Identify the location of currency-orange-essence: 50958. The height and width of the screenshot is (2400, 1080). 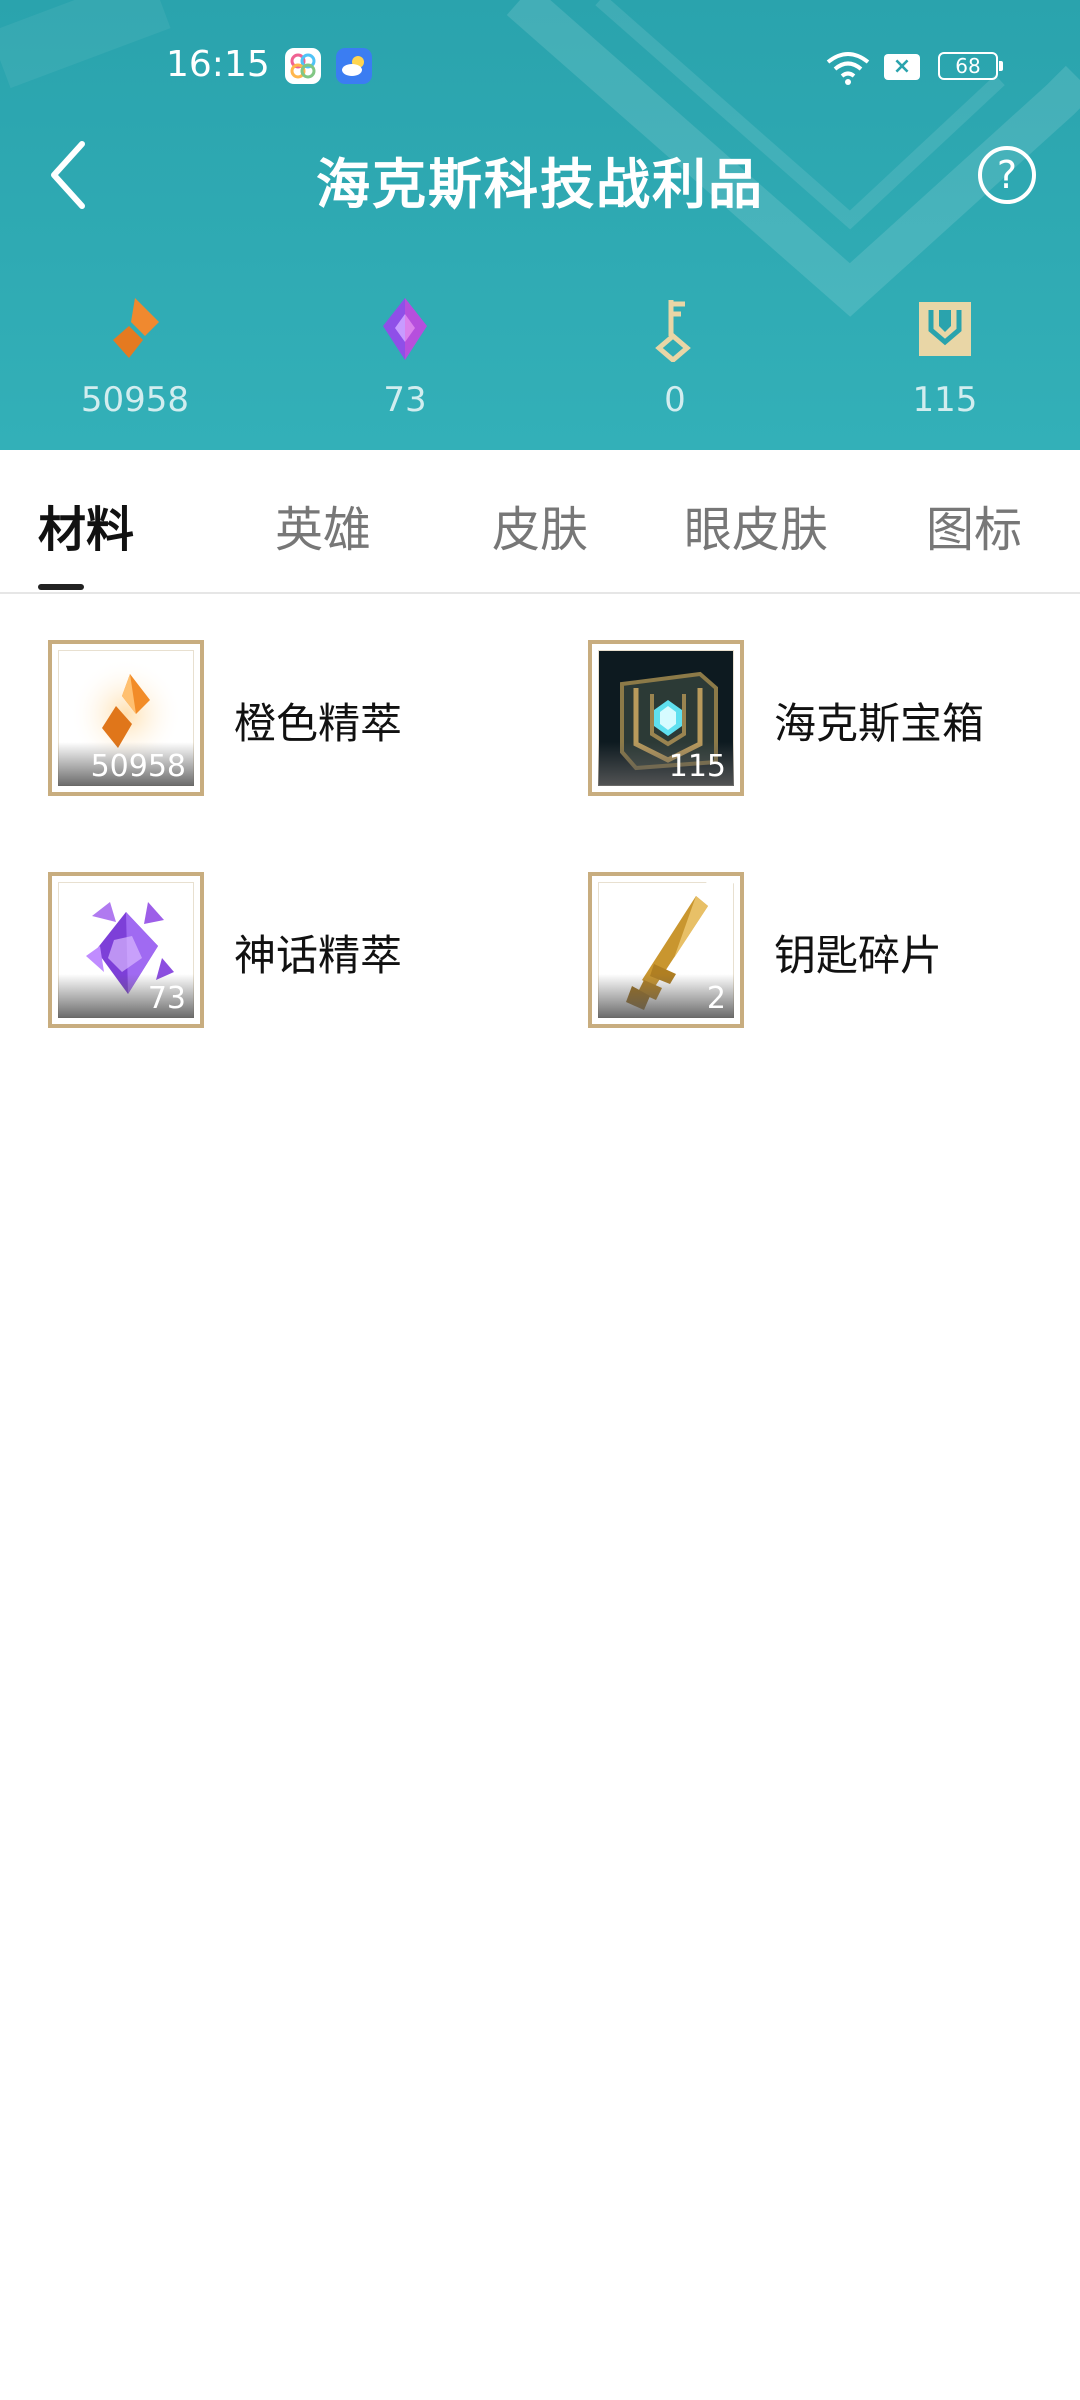
(135, 358).